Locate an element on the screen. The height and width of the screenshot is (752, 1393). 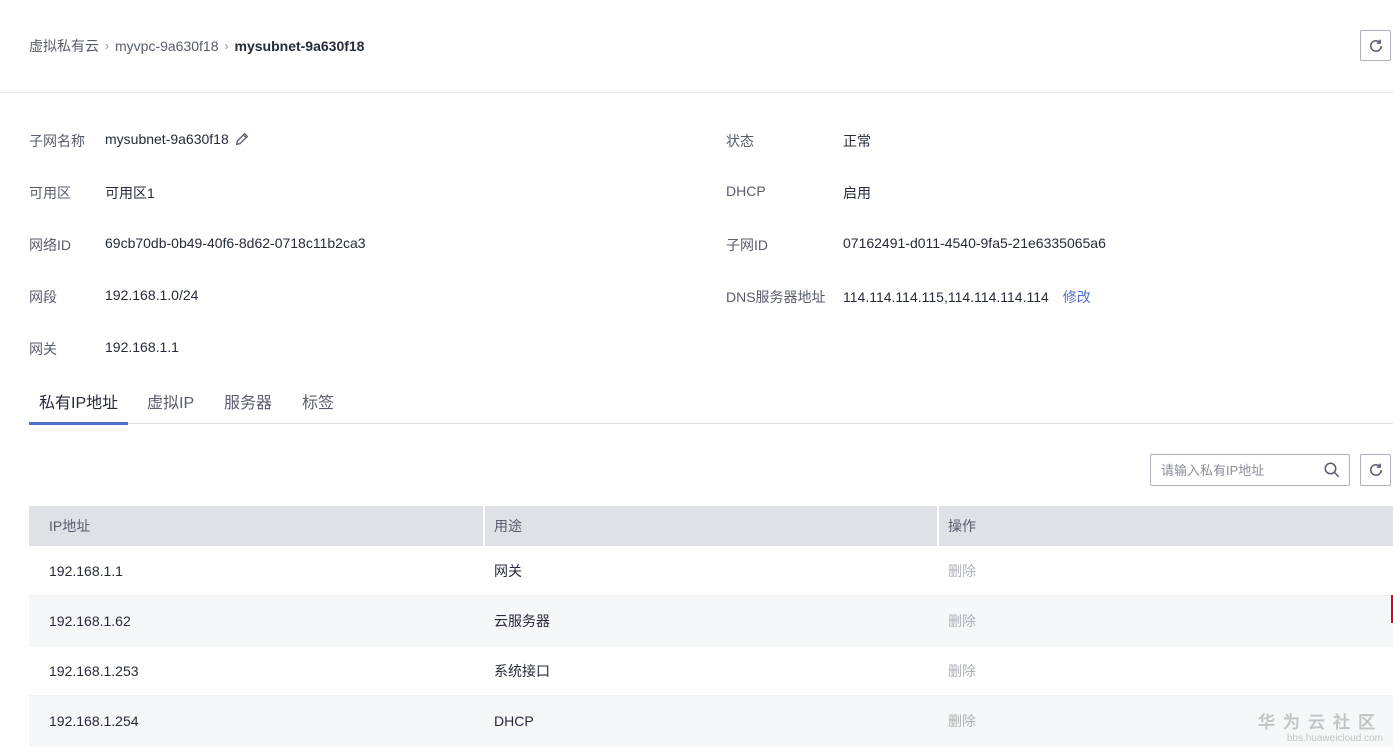
network-id-label: 网络ID is located at coordinates (50, 245).